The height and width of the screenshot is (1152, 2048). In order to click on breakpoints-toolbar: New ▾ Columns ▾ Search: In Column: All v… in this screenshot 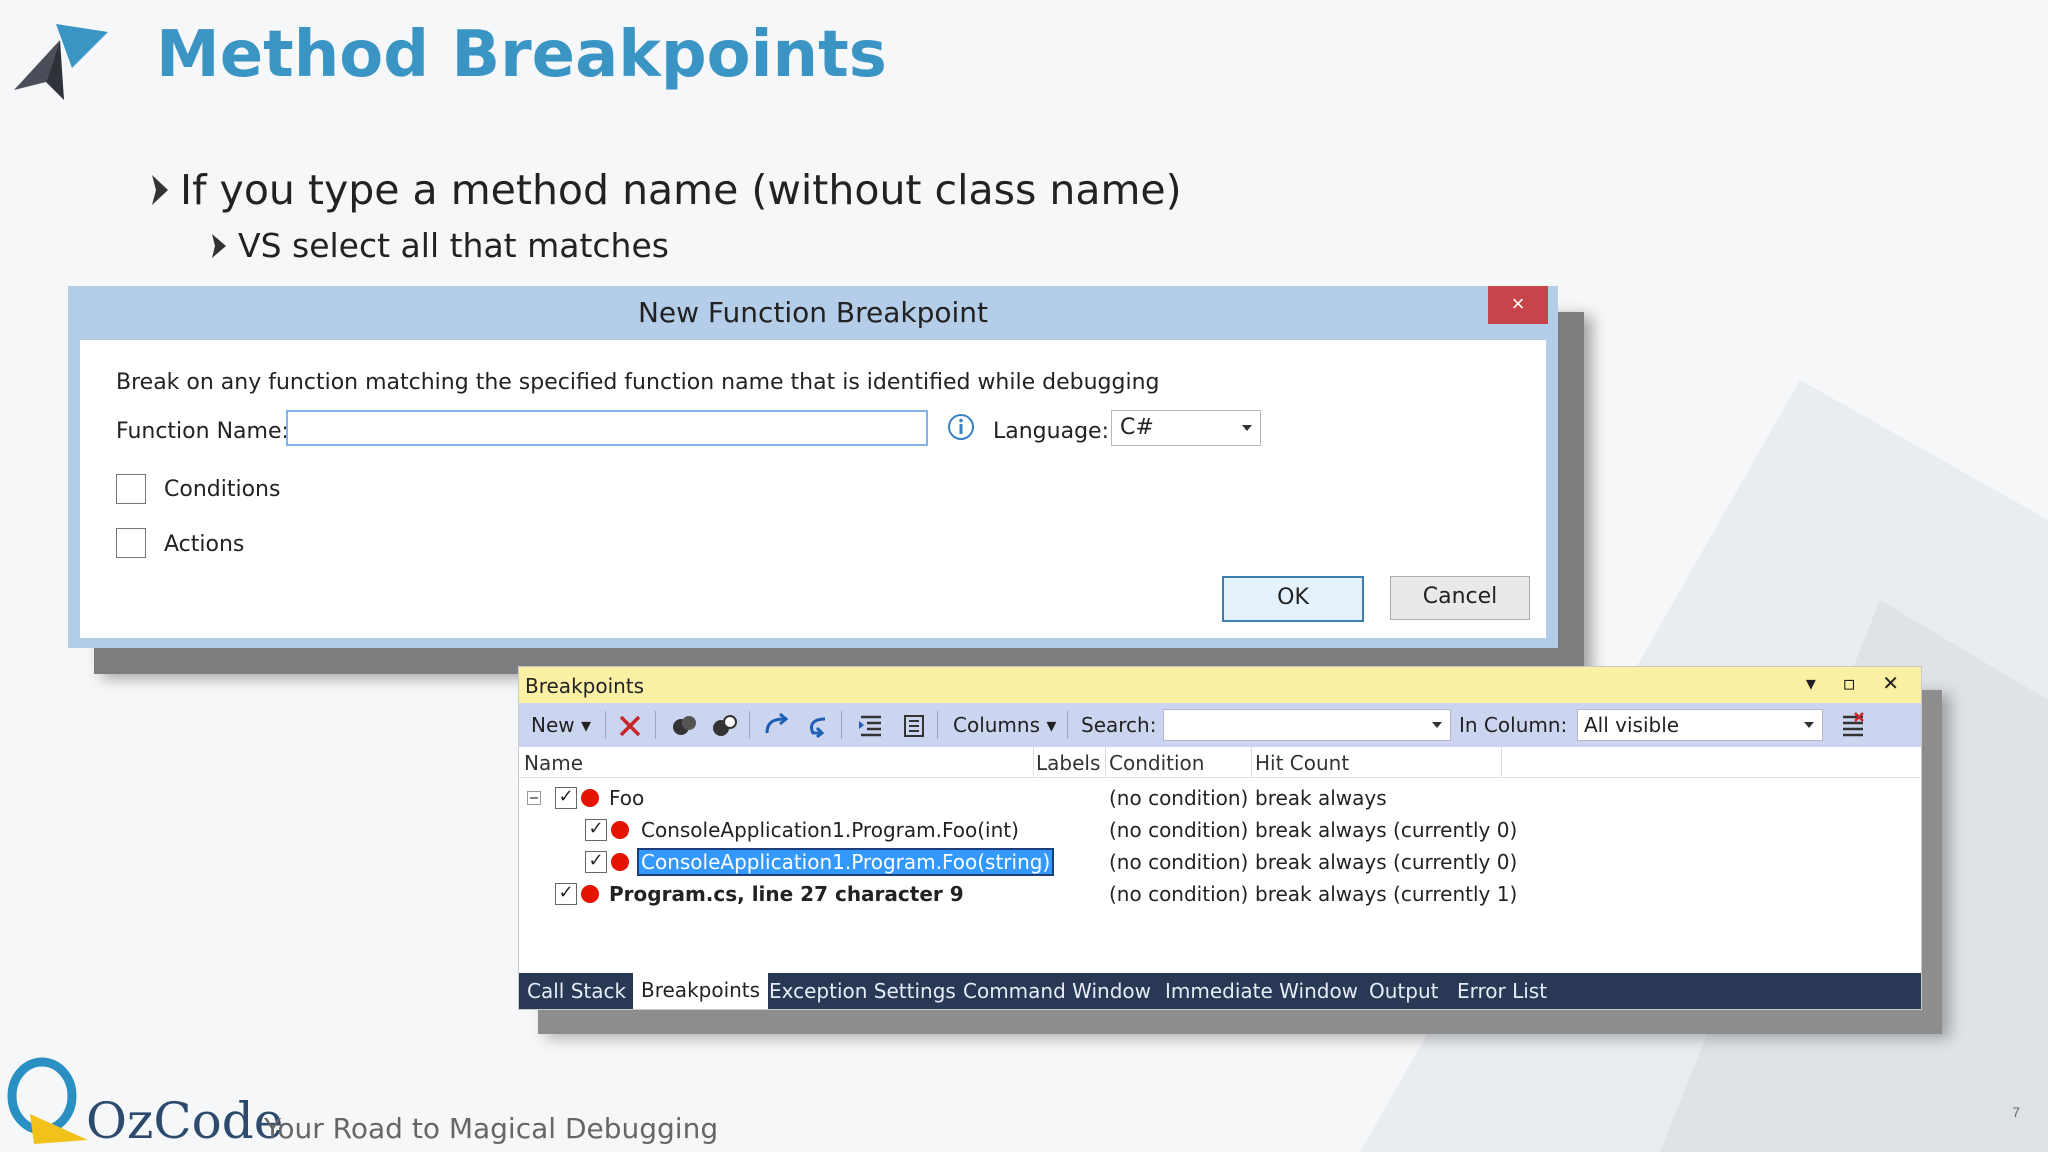, I will do `click(1220, 725)`.